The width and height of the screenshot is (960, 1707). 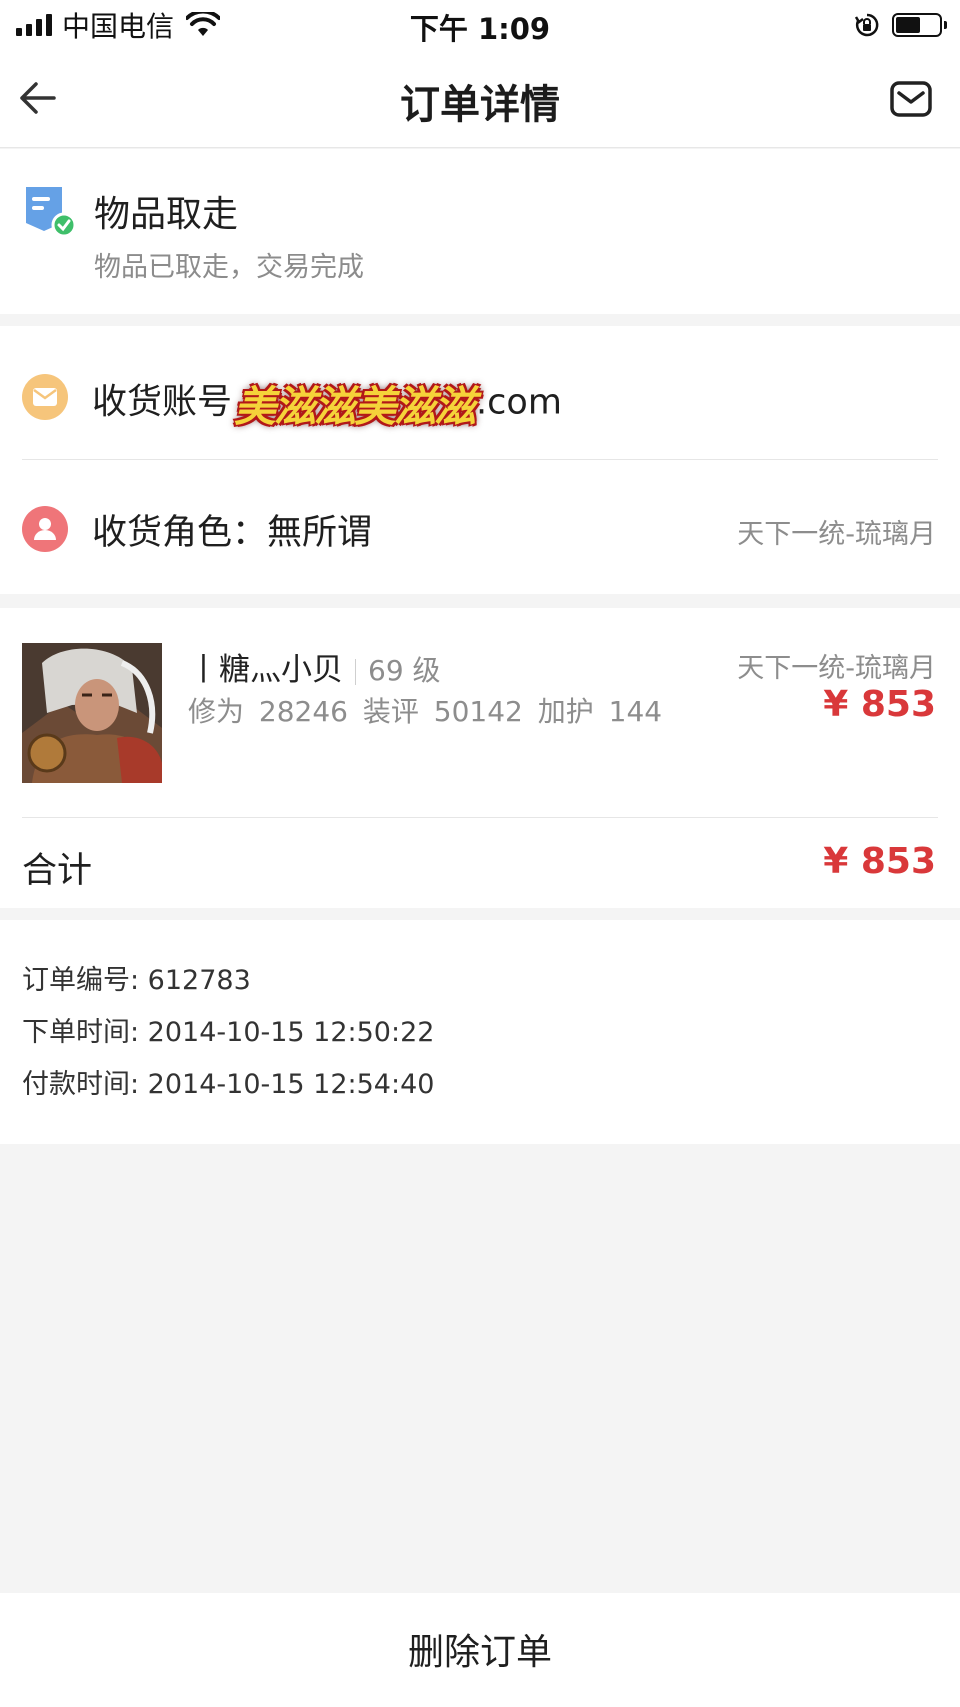 I want to click on item-server: 天下一统-琉璃月, so click(x=836, y=668).